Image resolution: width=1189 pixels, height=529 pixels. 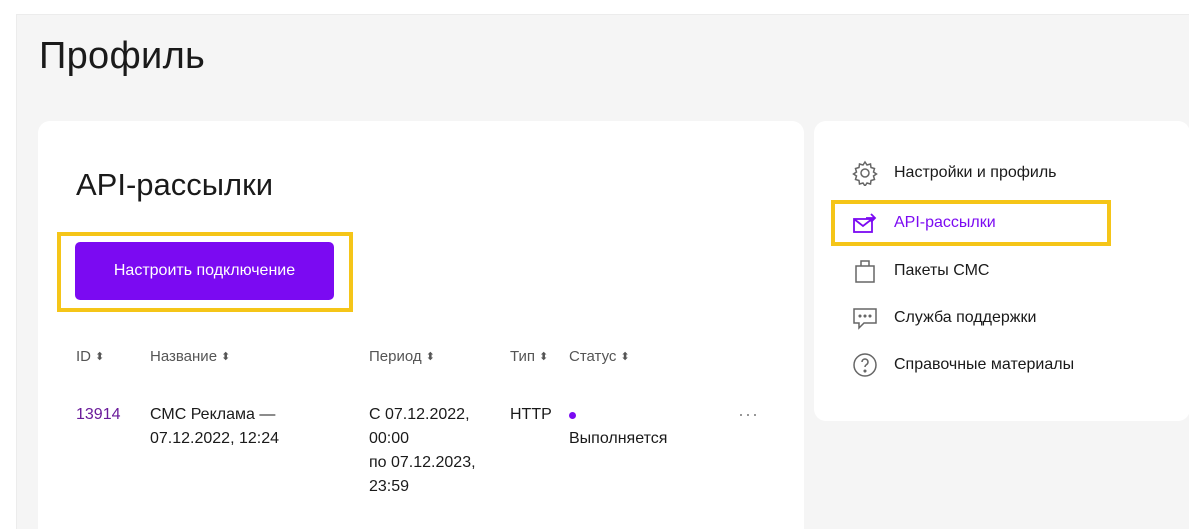 I want to click on sidebar-item-reference: Справочные материалы, so click(x=962, y=365).